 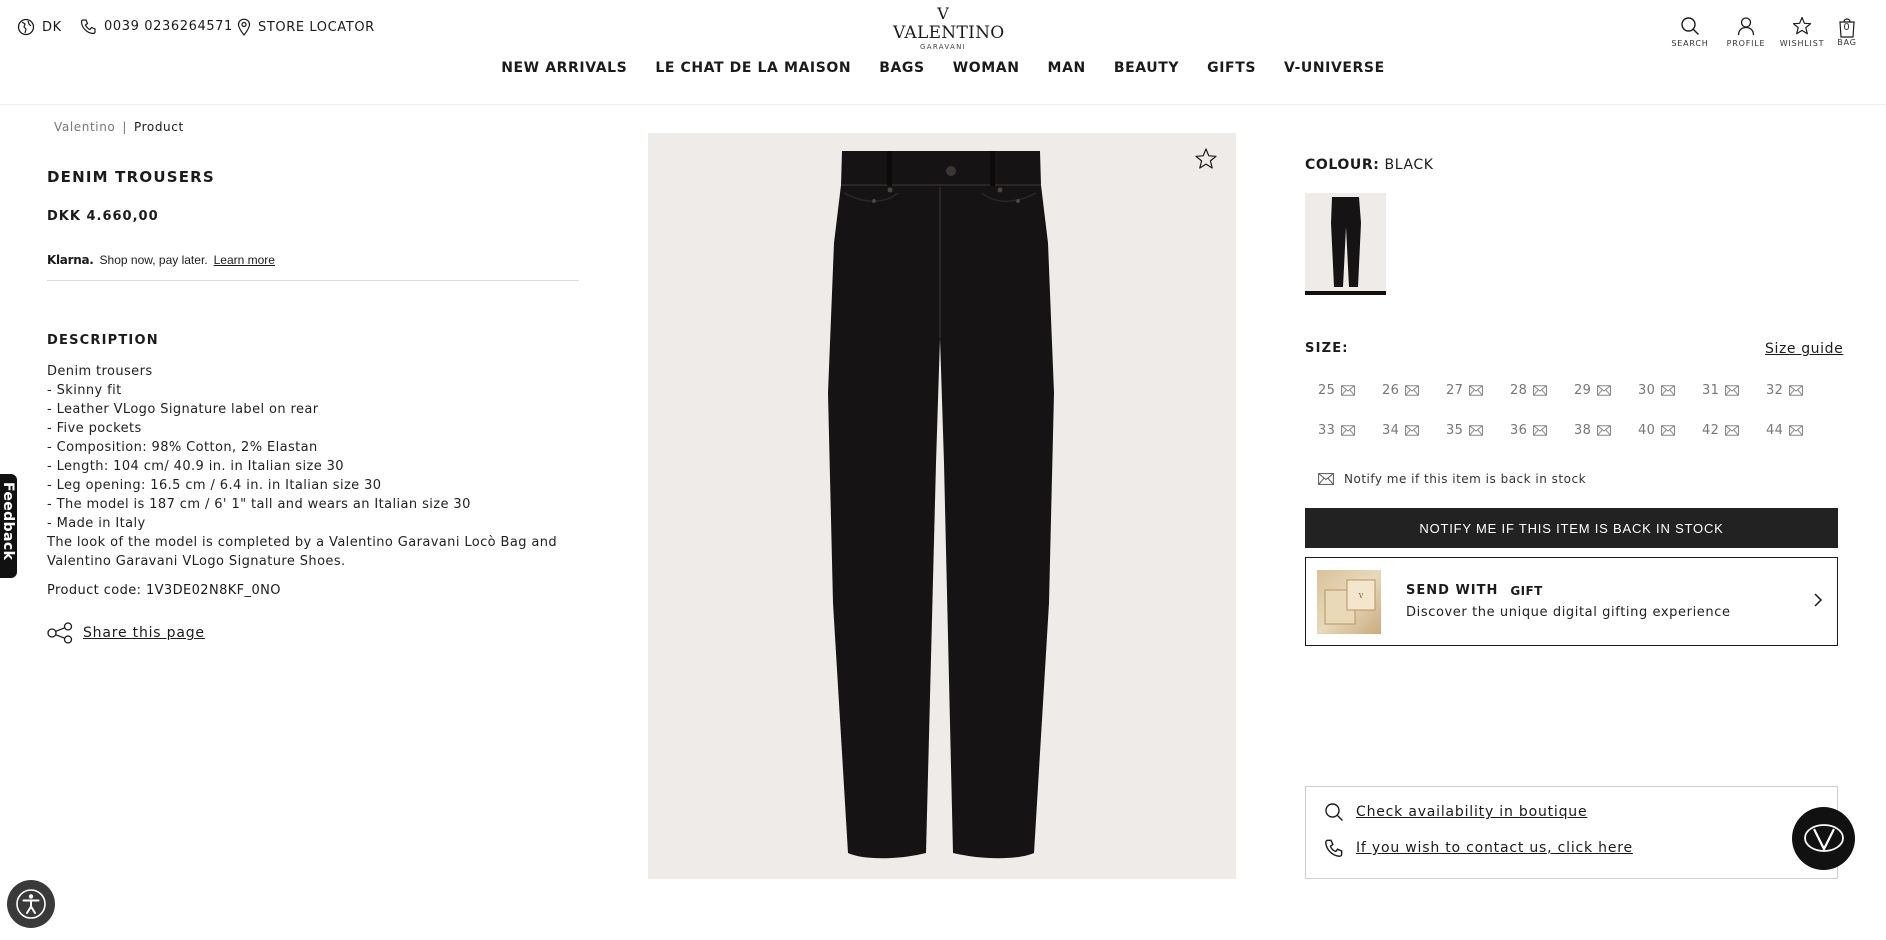 I want to click on check-availability-link: Check availability in boutique, so click(x=1455, y=812).